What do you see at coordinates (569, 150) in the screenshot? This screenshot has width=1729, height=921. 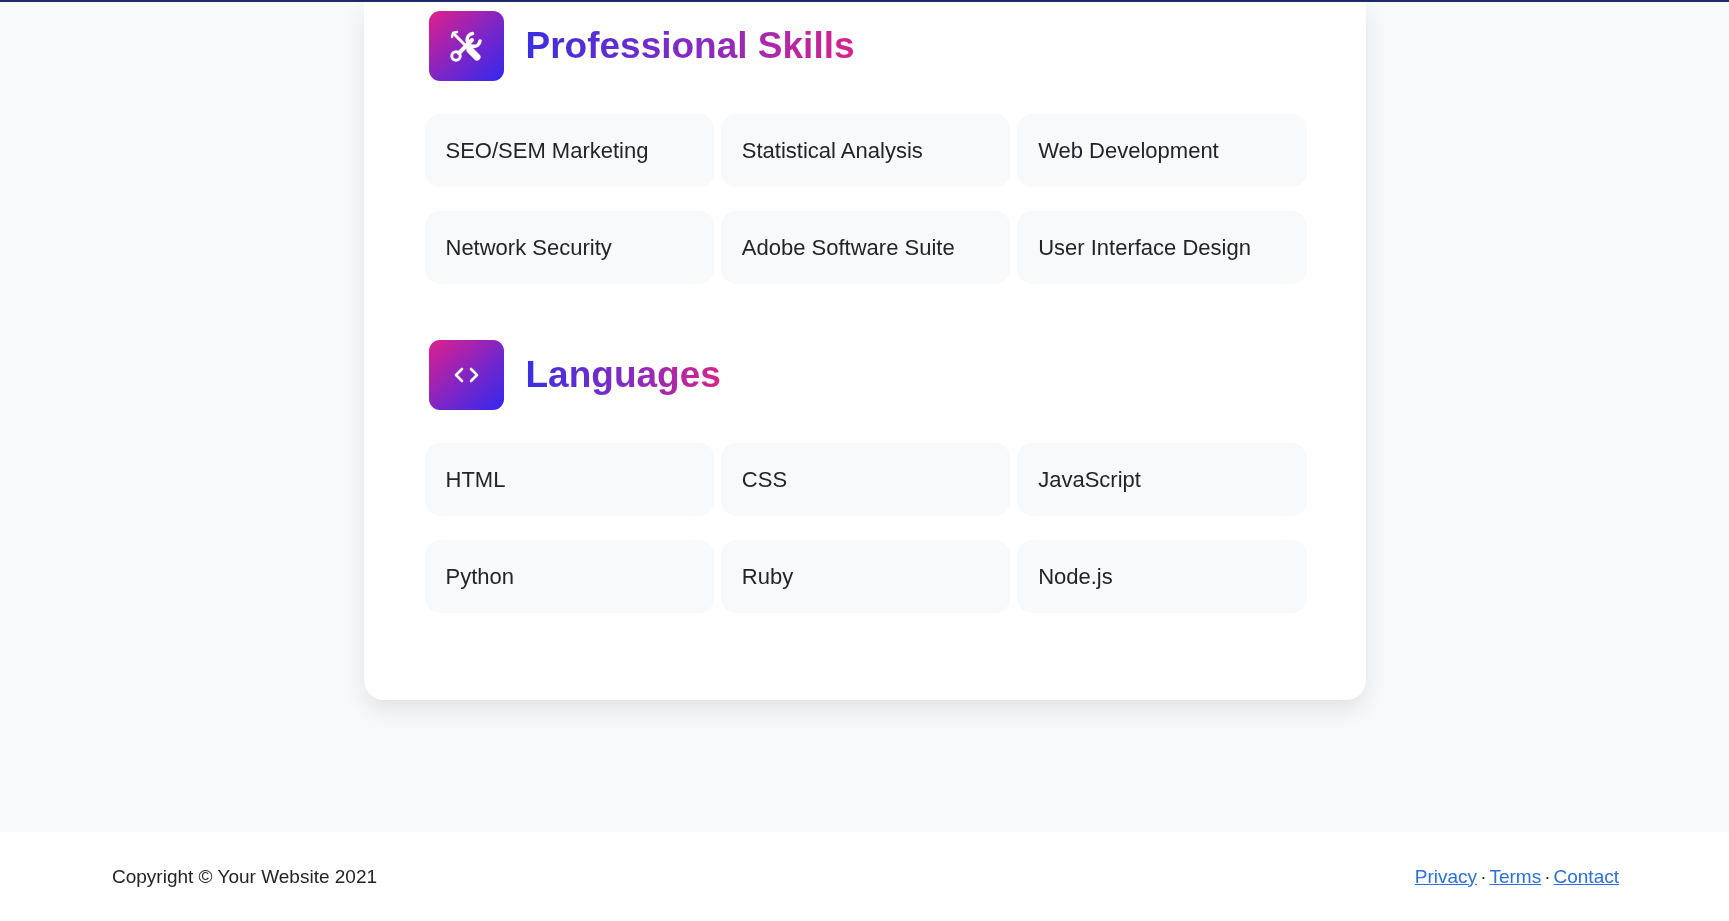 I see `skill-tile: SEO/SEM Marketing` at bounding box center [569, 150].